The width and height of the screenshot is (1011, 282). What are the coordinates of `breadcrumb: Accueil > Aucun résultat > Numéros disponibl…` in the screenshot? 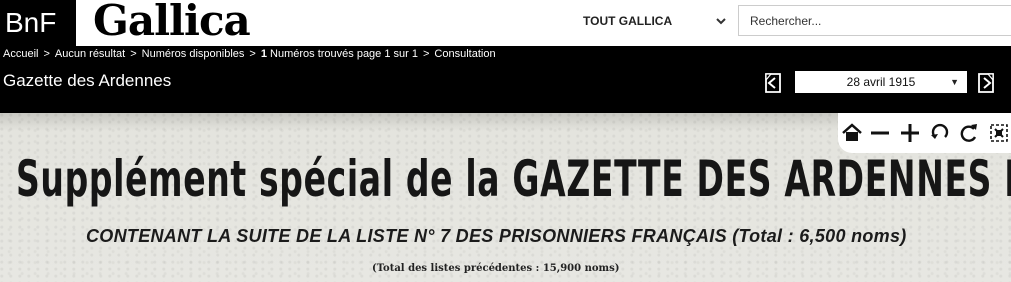 It's located at (505, 54).